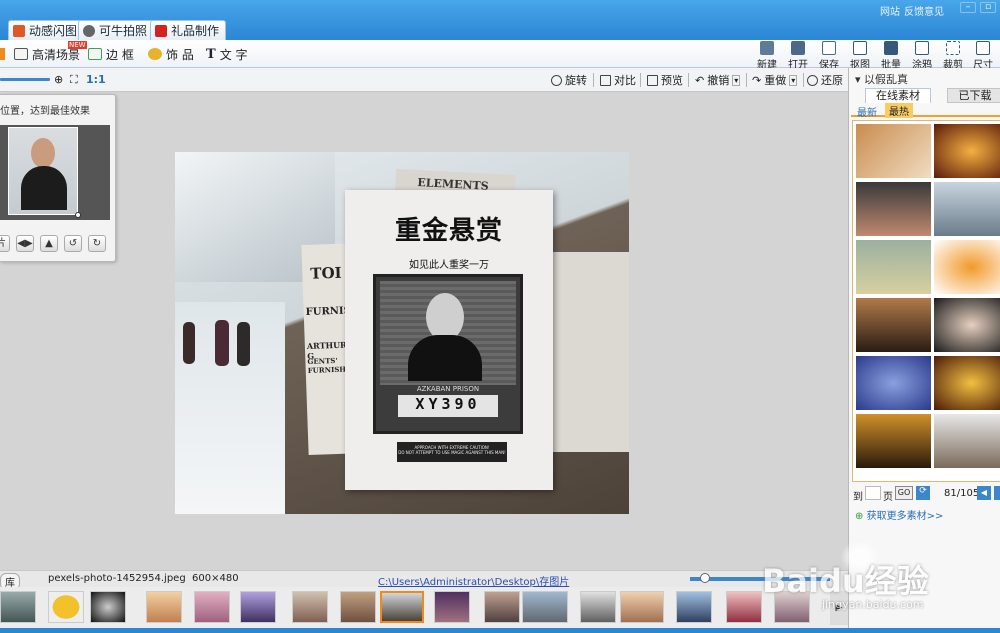 The height and width of the screenshot is (633, 1000). What do you see at coordinates (984, 493) in the screenshot?
I see `prev-page-button: ◀` at bounding box center [984, 493].